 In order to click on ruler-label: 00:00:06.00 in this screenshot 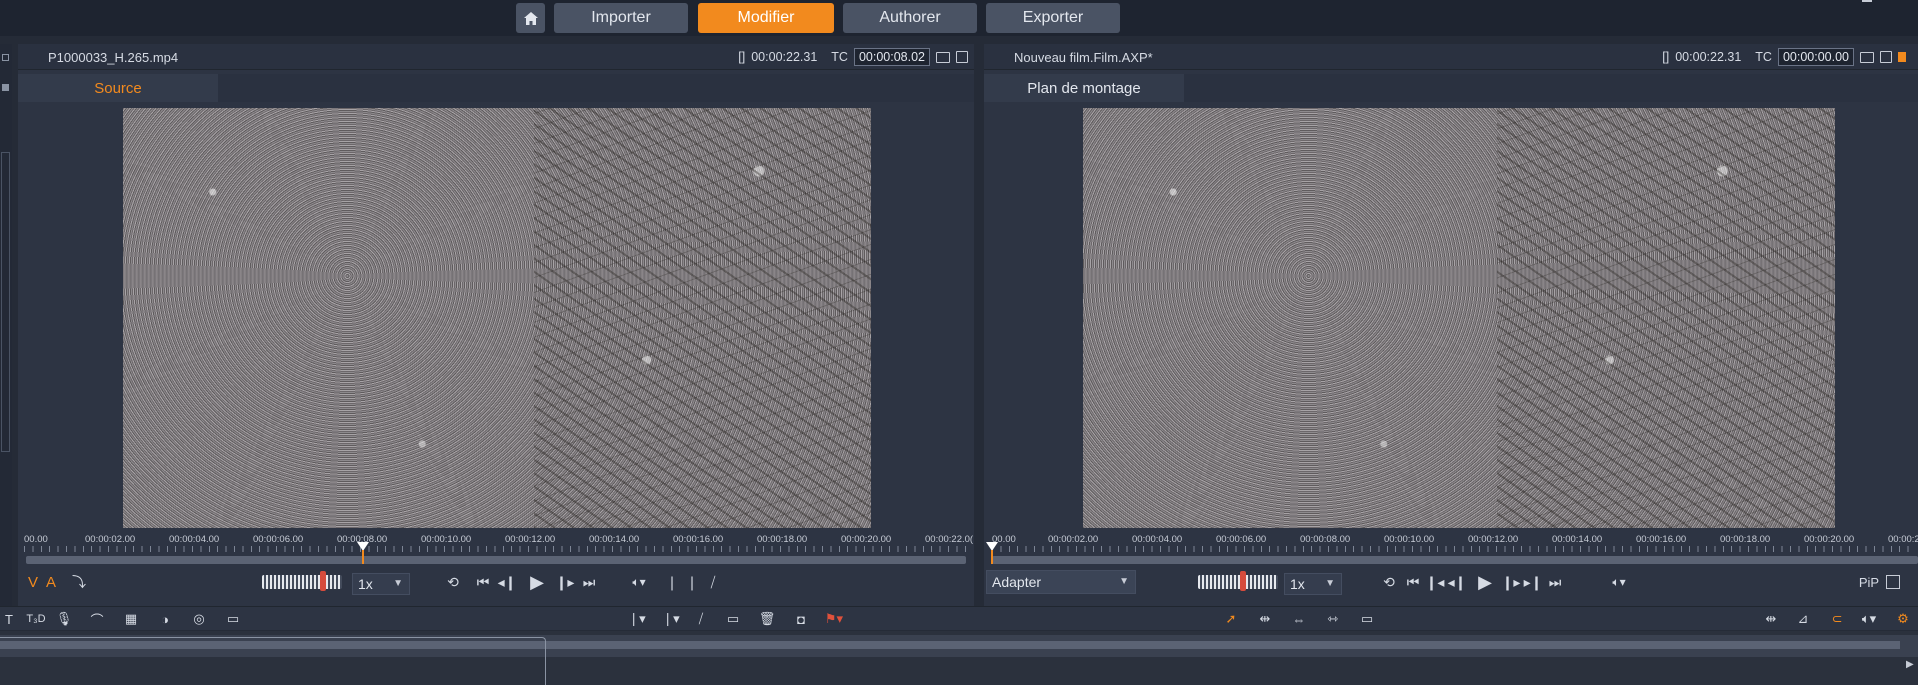, I will do `click(1241, 539)`.